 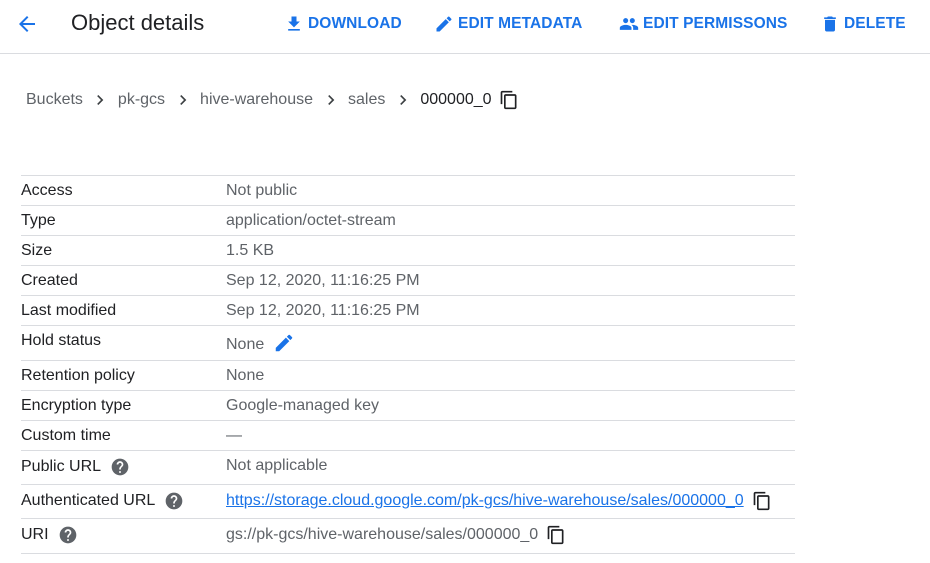 I want to click on detail-label: URI, so click(x=35, y=534).